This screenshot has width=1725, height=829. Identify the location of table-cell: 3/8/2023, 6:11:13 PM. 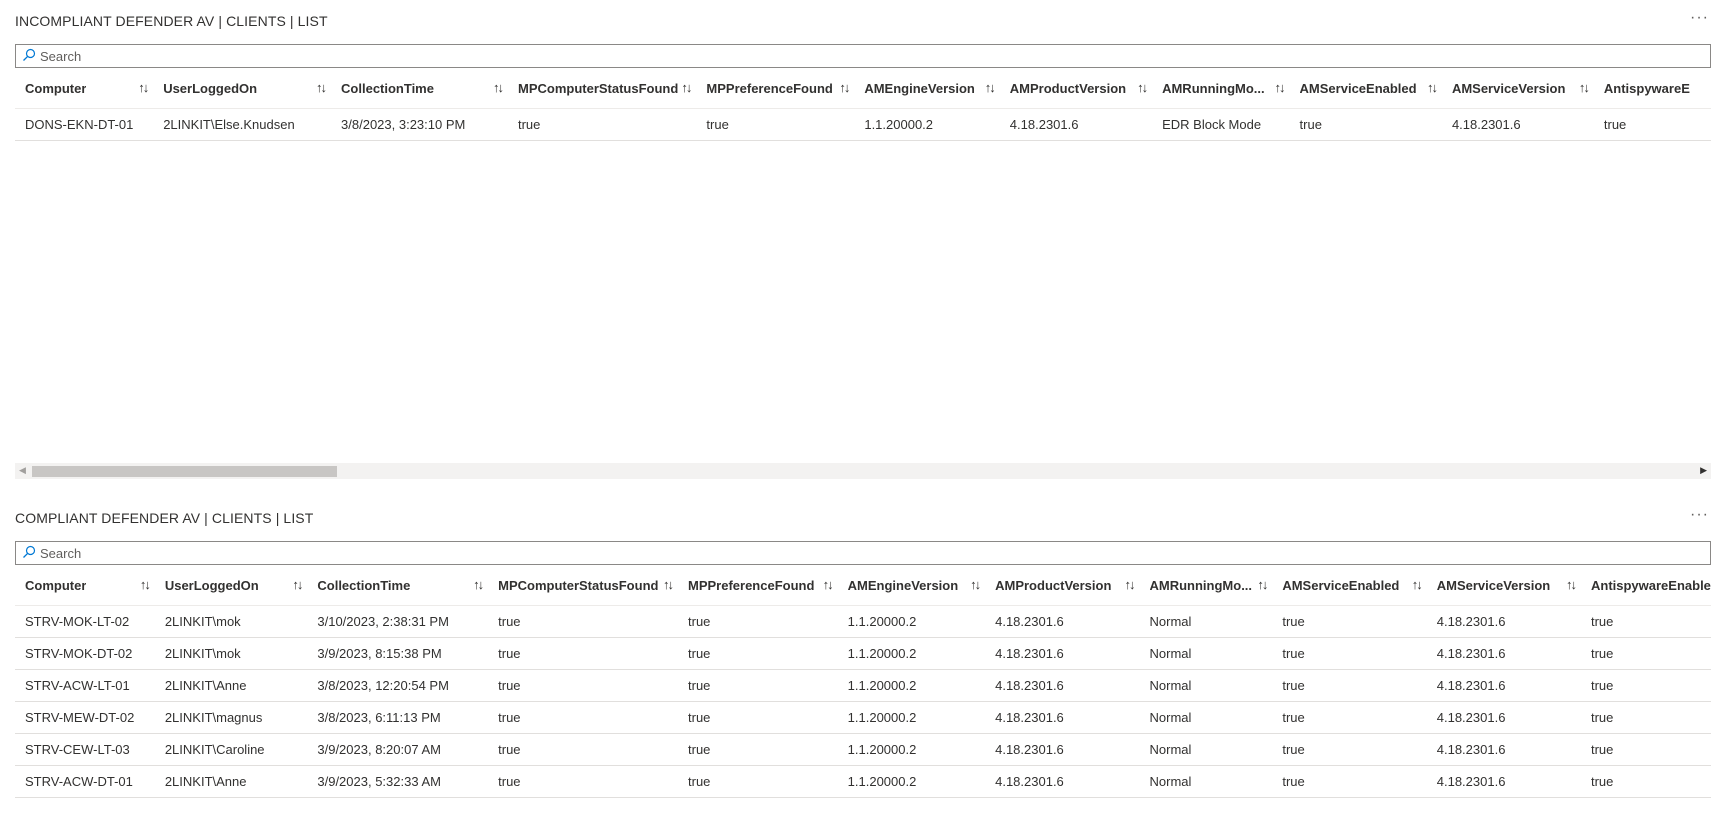
(398, 717).